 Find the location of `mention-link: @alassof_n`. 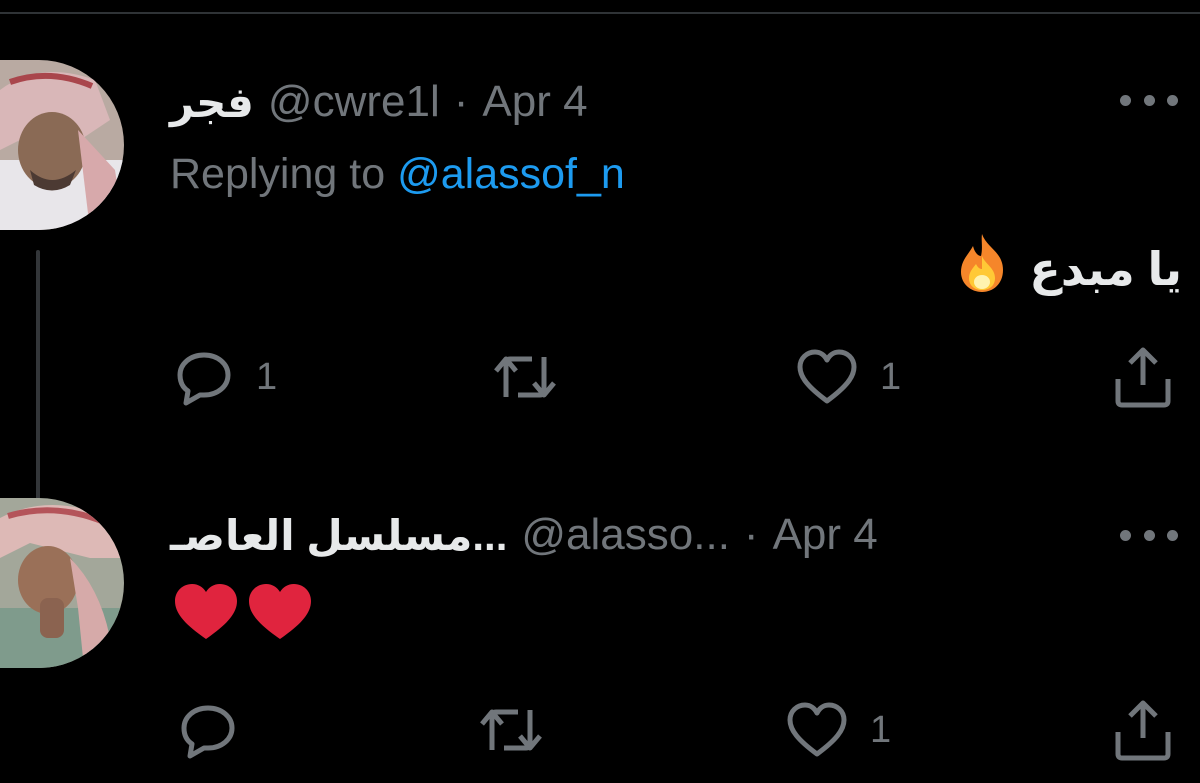

mention-link: @alassof_n is located at coordinates (511, 174).